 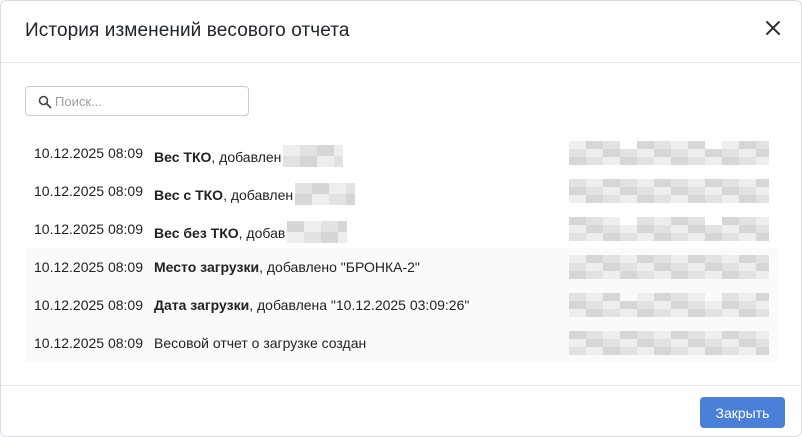 I want to click on history-description: Вес без ТКО, добав, so click(x=255, y=232).